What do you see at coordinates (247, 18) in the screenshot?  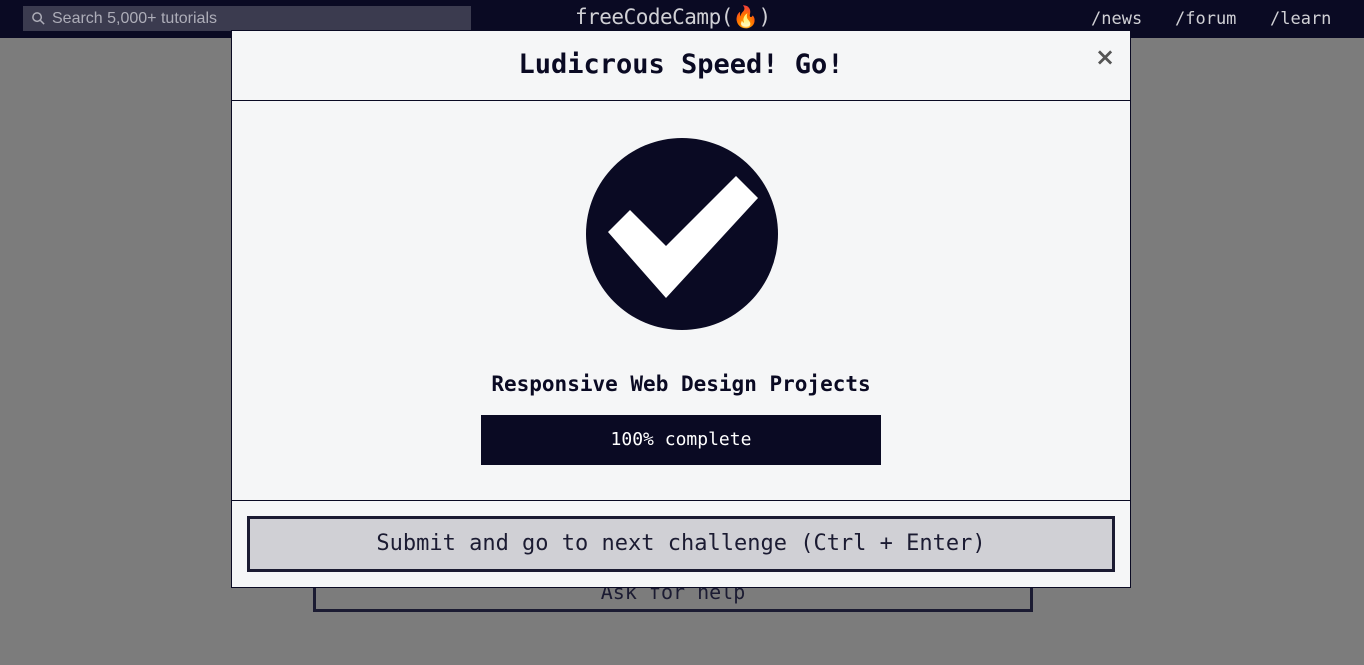 I see `search-input: Search 5,000+ tutorials` at bounding box center [247, 18].